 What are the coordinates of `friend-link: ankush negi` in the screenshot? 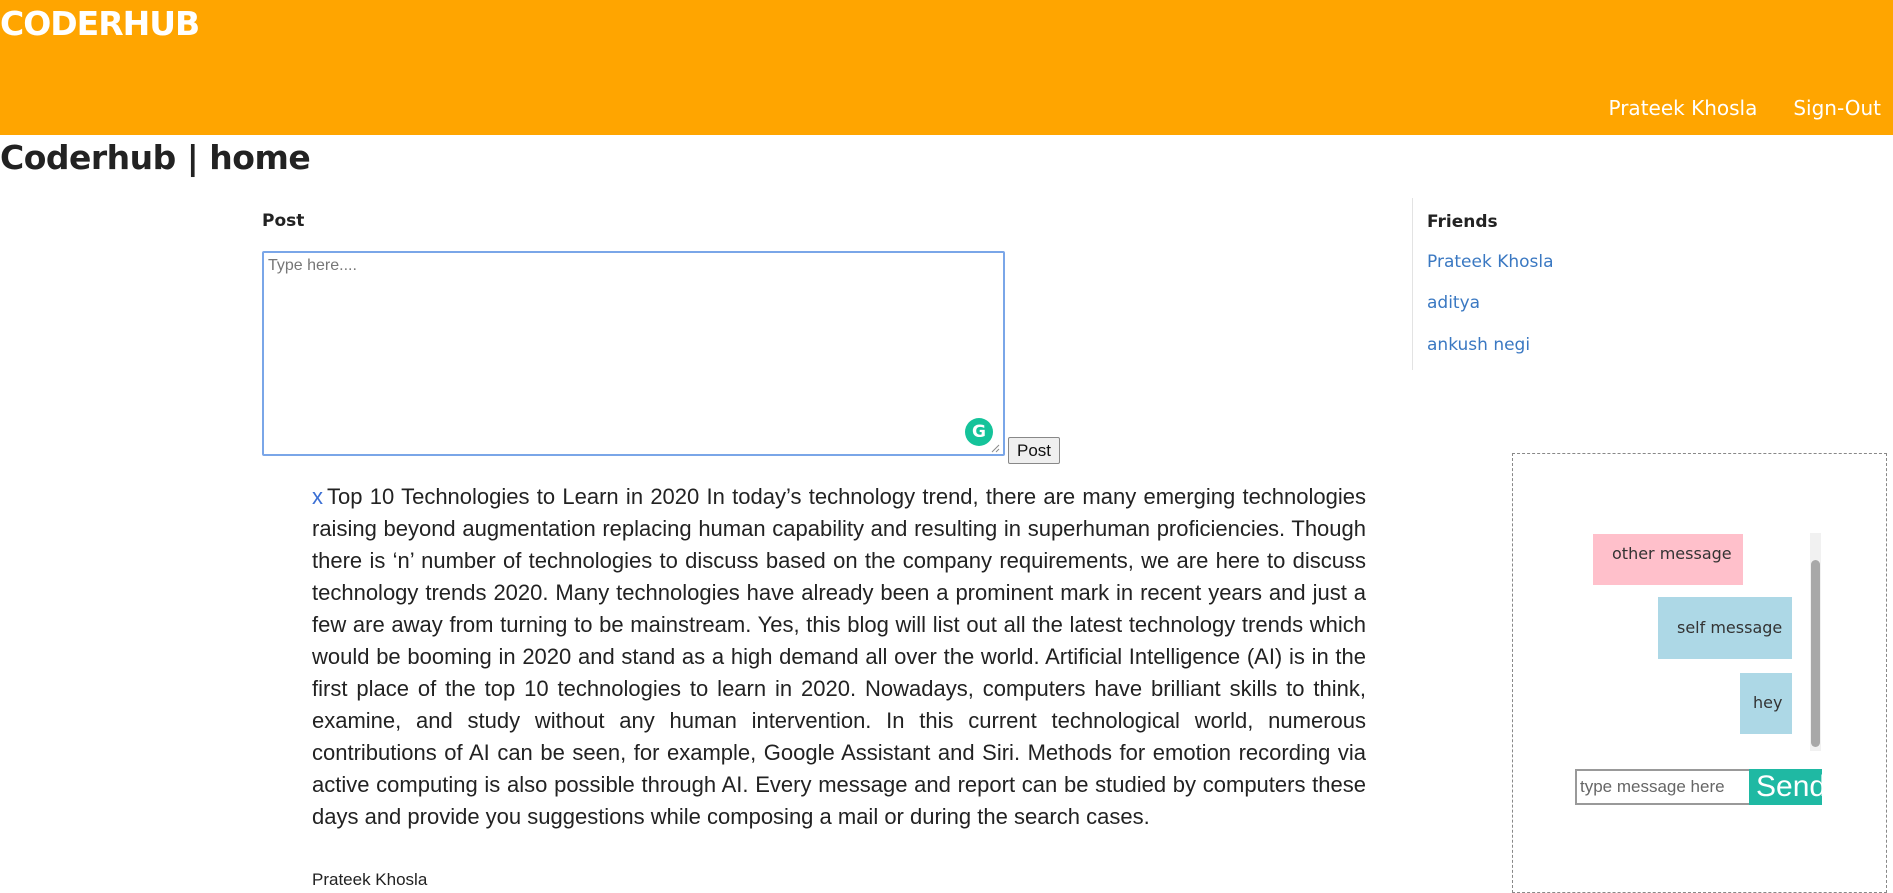 It's located at (1478, 345).